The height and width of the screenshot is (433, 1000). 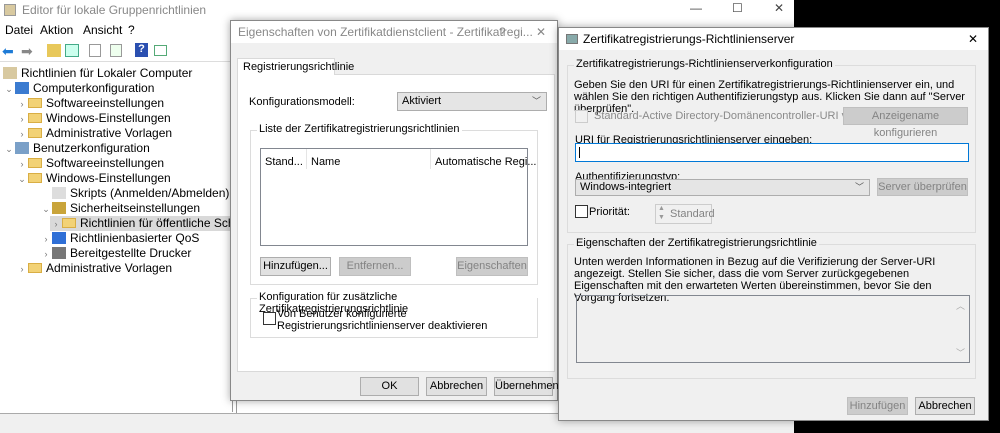 I want to click on priority-spinner: ▲ ▼ Standard, so click(x=685, y=214).